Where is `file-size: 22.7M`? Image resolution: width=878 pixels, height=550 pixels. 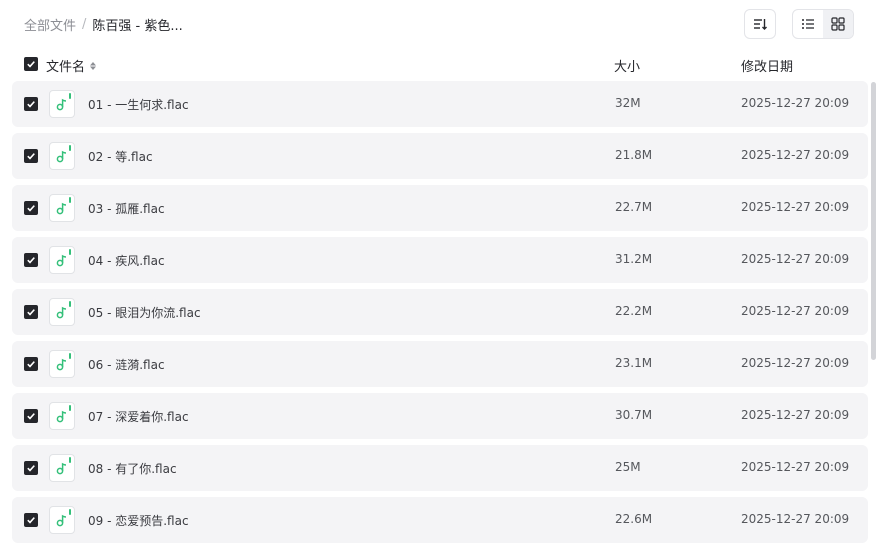 file-size: 22.7M is located at coordinates (634, 207).